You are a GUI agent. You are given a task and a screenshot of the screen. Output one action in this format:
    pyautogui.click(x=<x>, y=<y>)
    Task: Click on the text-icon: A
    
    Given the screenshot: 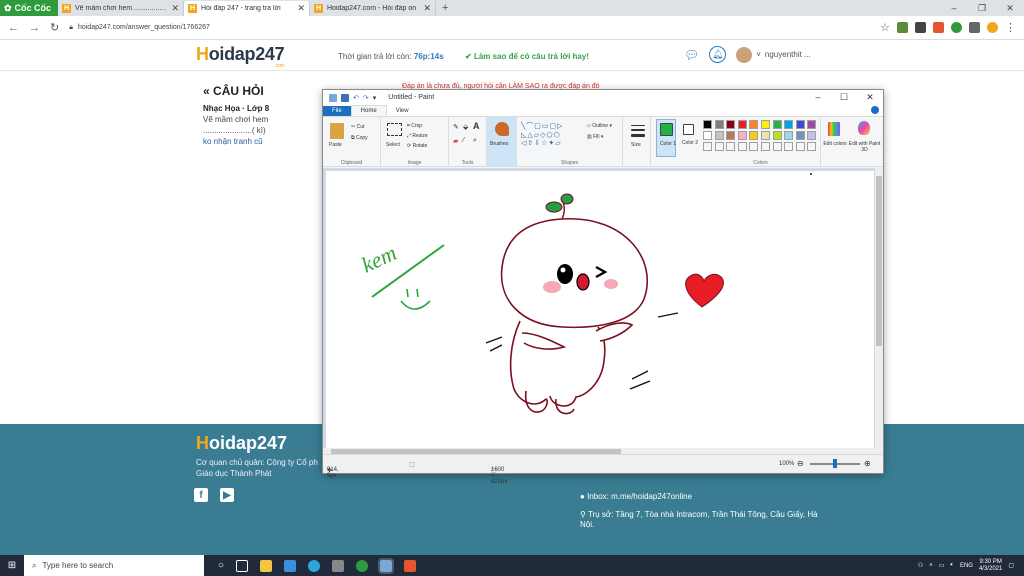 What is the action you would take?
    pyautogui.click(x=476, y=126)
    